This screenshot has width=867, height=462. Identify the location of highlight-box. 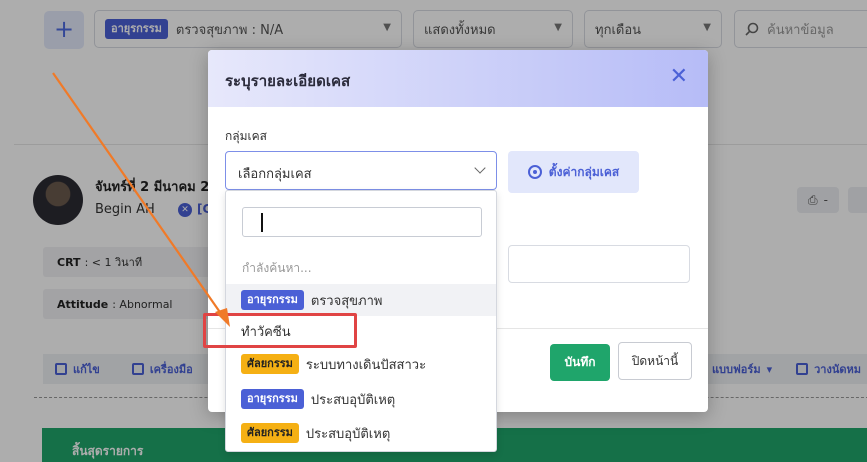
(280, 330).